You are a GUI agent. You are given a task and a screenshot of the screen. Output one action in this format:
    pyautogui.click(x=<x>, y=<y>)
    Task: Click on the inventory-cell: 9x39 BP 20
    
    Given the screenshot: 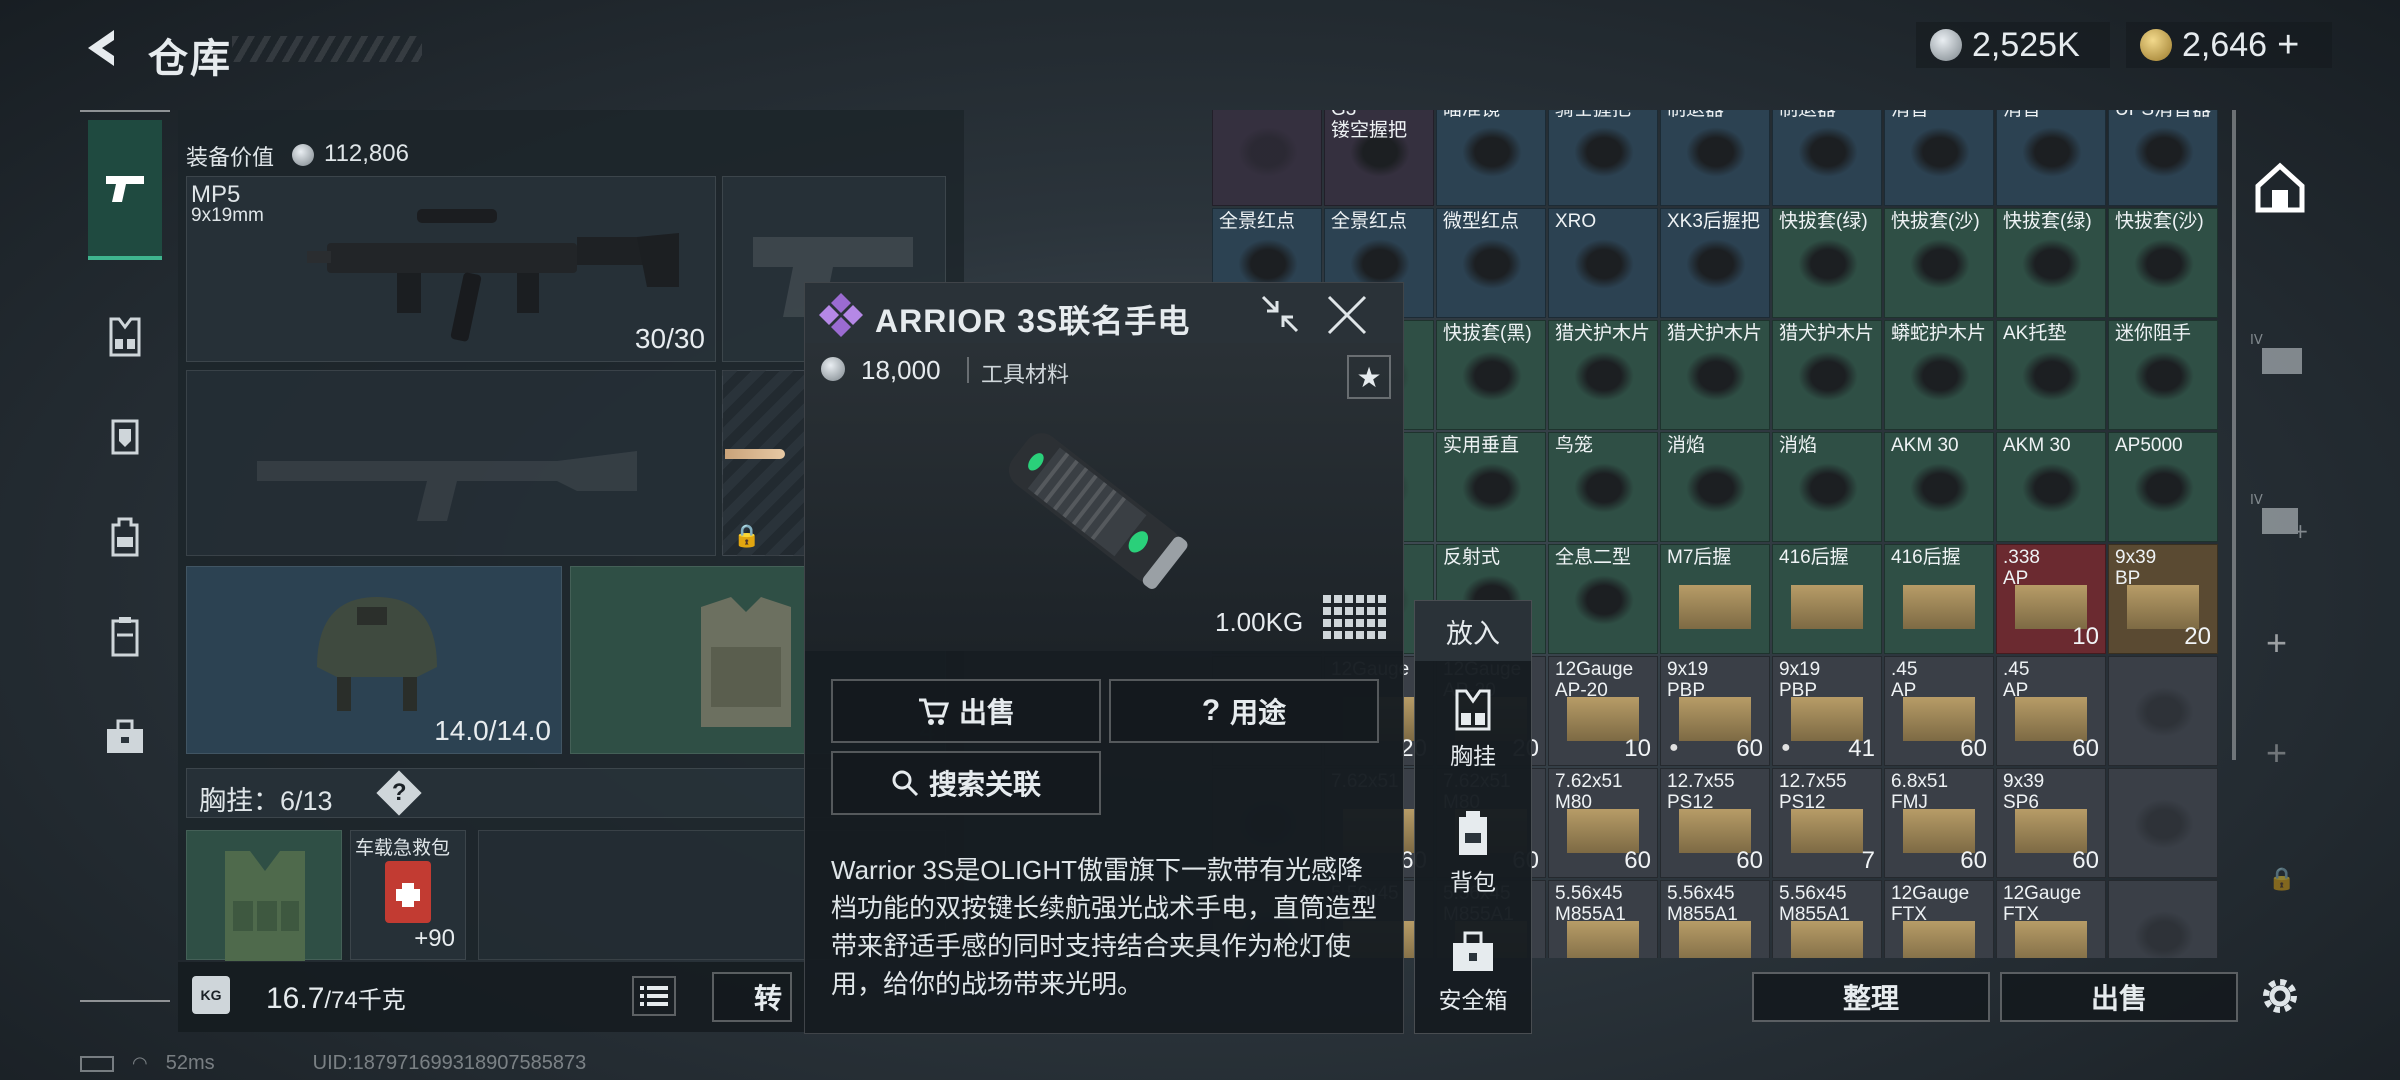 What is the action you would take?
    pyautogui.click(x=2163, y=599)
    